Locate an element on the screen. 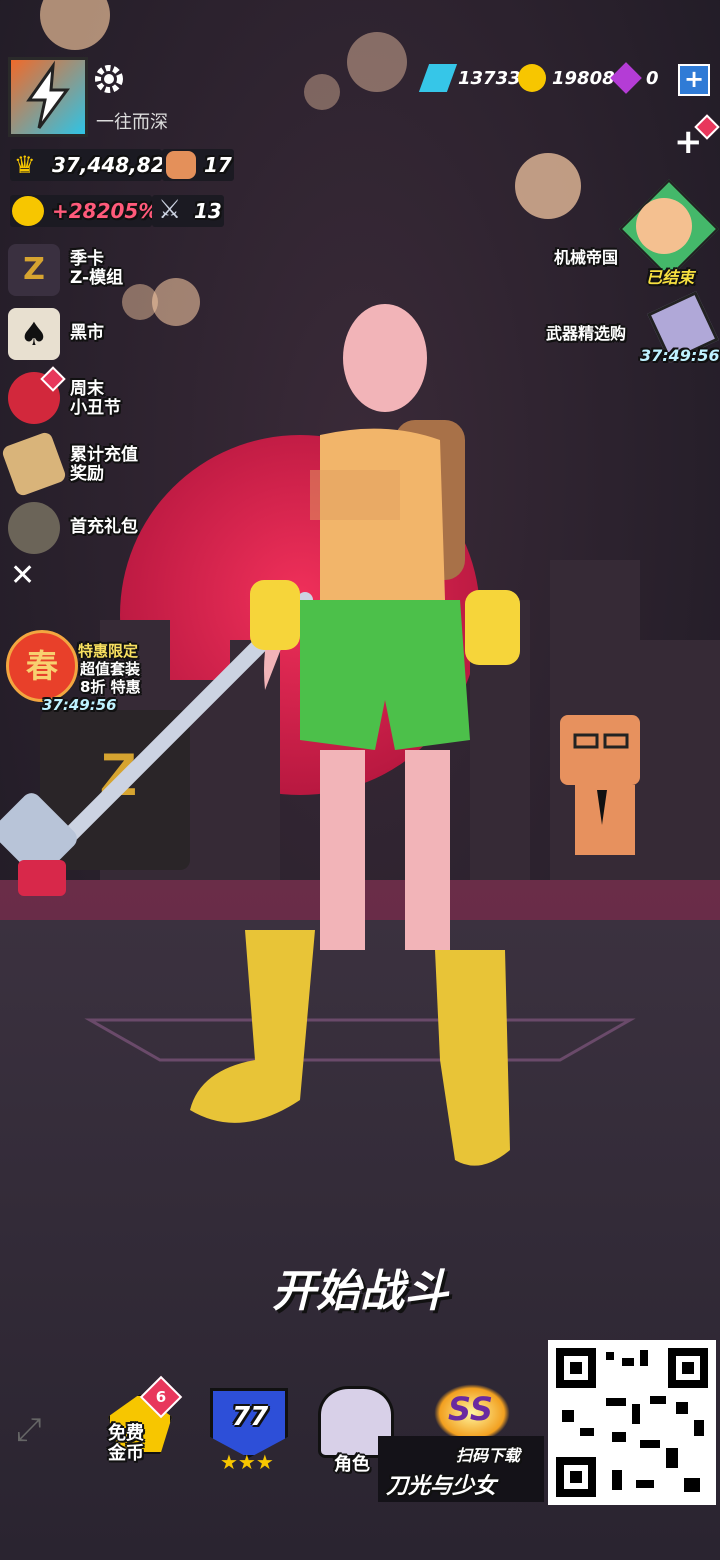  sale-tag-icon is located at coordinates (34, 464).